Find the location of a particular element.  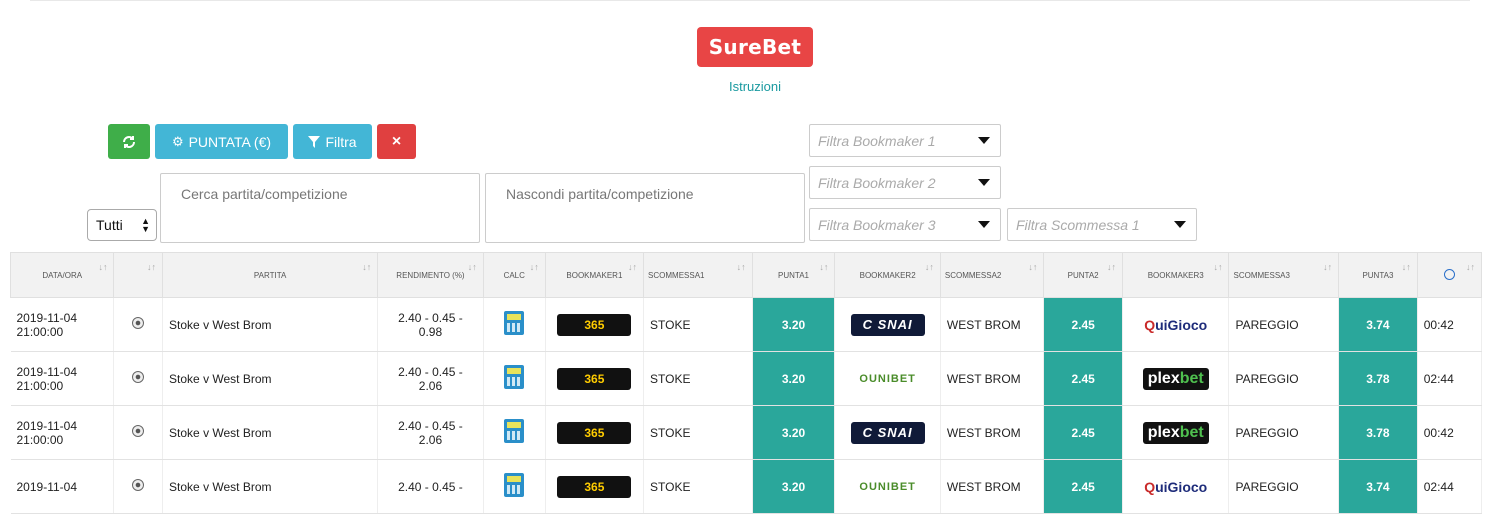

bookmaker1-filter: Filtra Bookmaker 1 is located at coordinates (905, 140).